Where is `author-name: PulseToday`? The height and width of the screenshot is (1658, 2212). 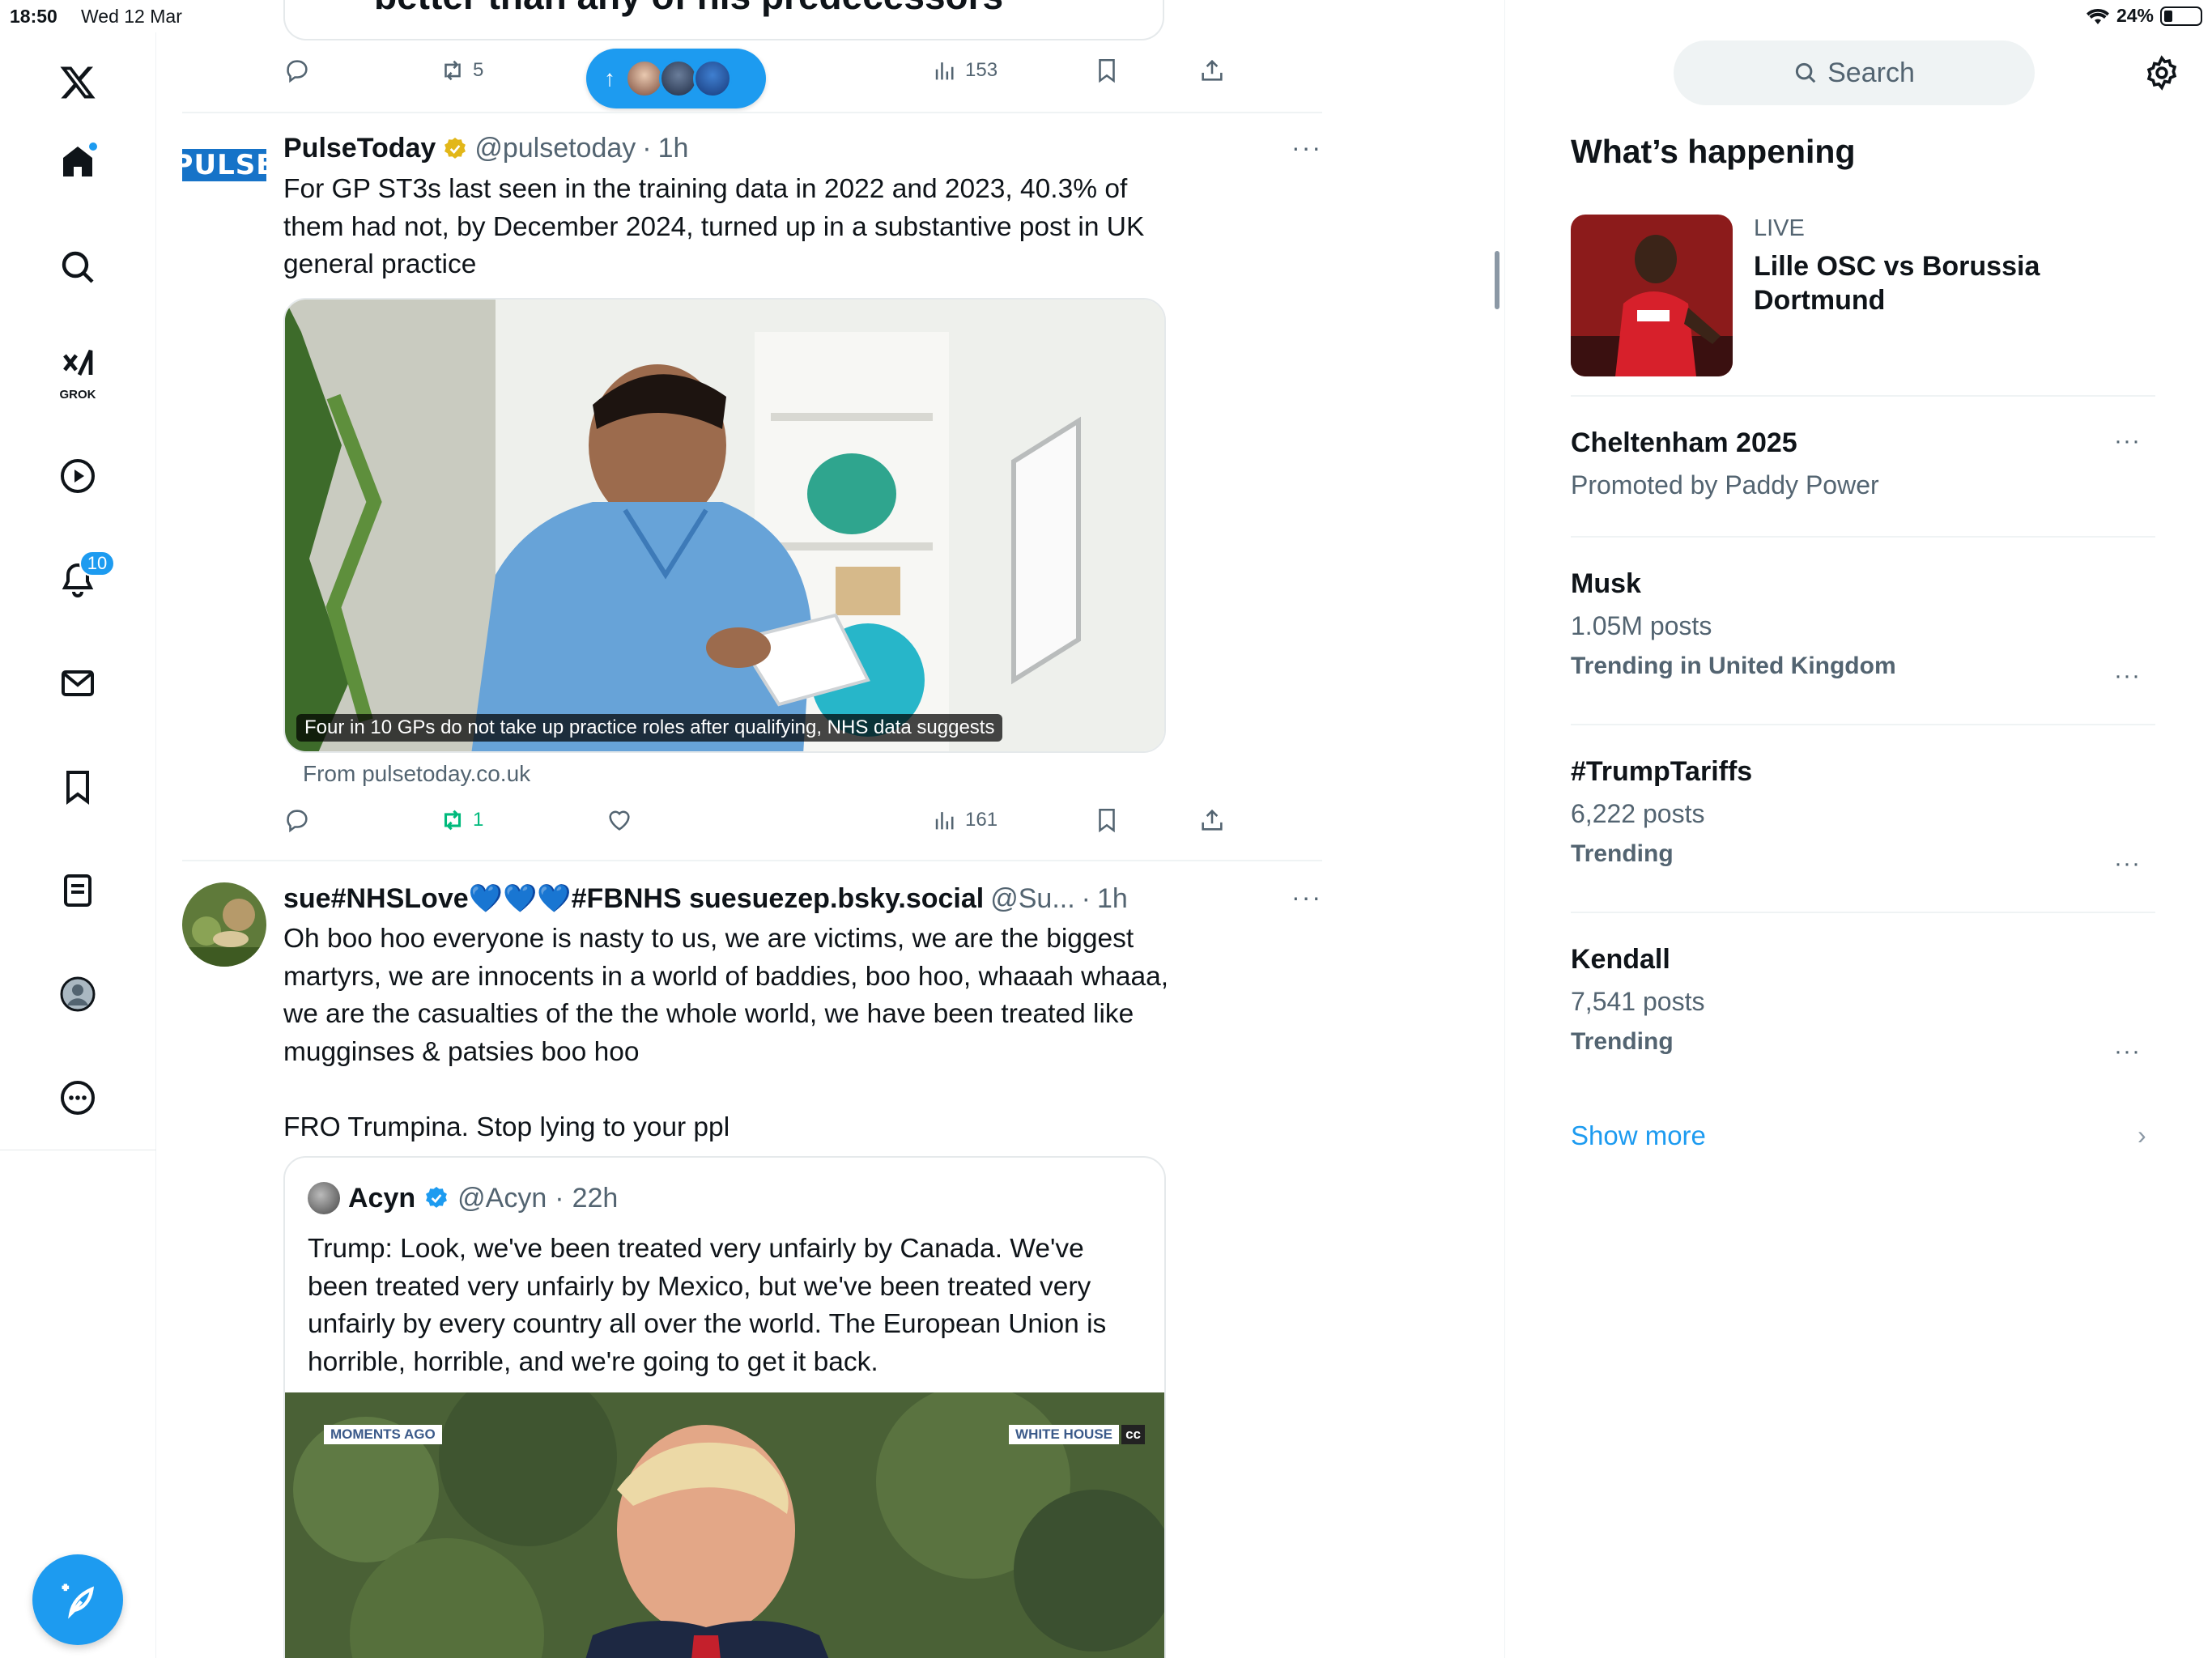 author-name: PulseToday is located at coordinates (360, 148).